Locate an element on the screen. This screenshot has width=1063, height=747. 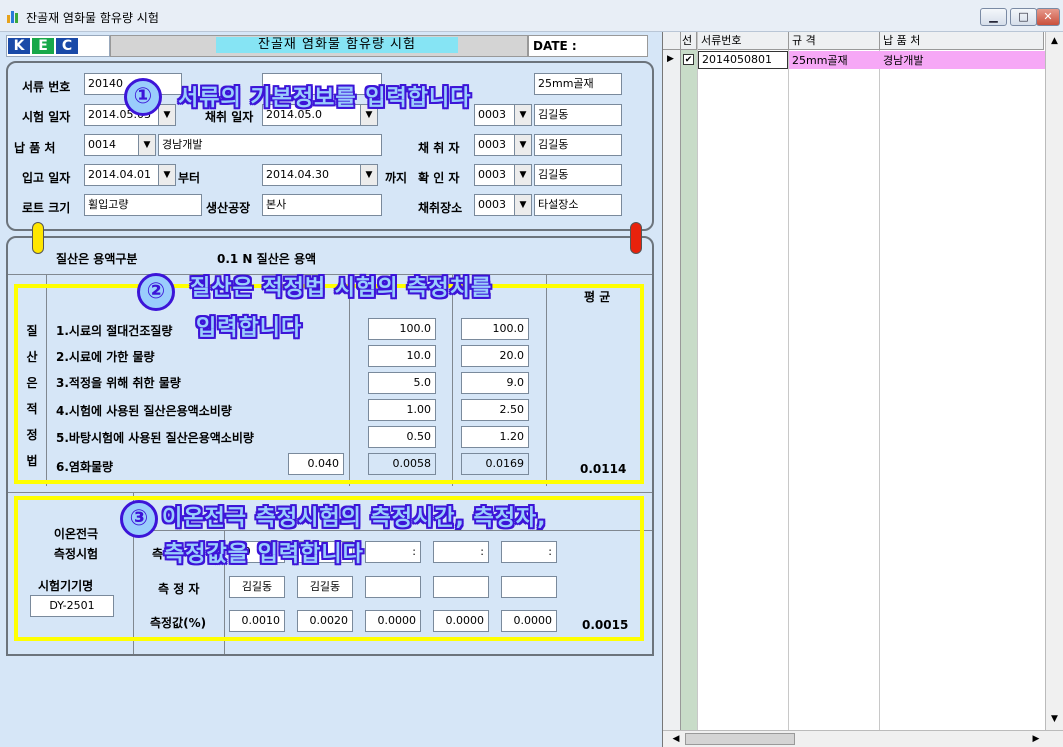
column-header-doc-no: 서류번호 is located at coordinates (743, 41).